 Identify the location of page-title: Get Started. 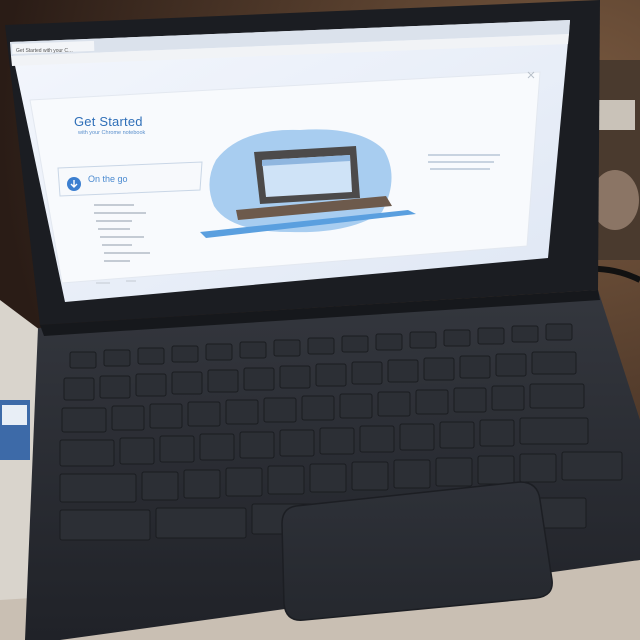
(108, 121).